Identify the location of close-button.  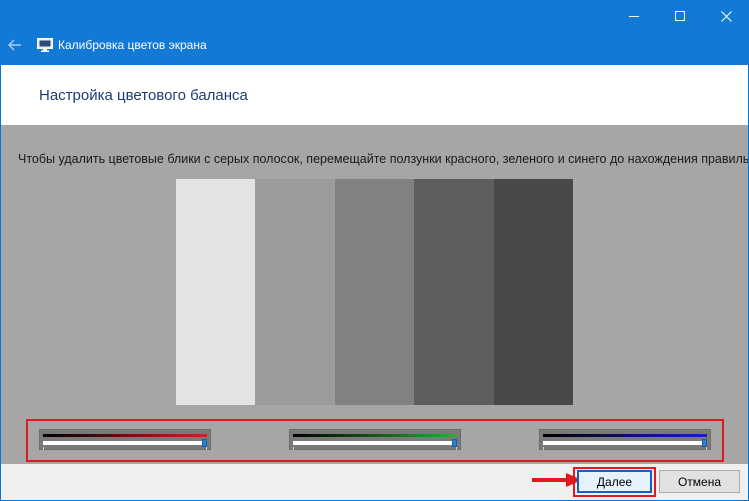
(726, 16).